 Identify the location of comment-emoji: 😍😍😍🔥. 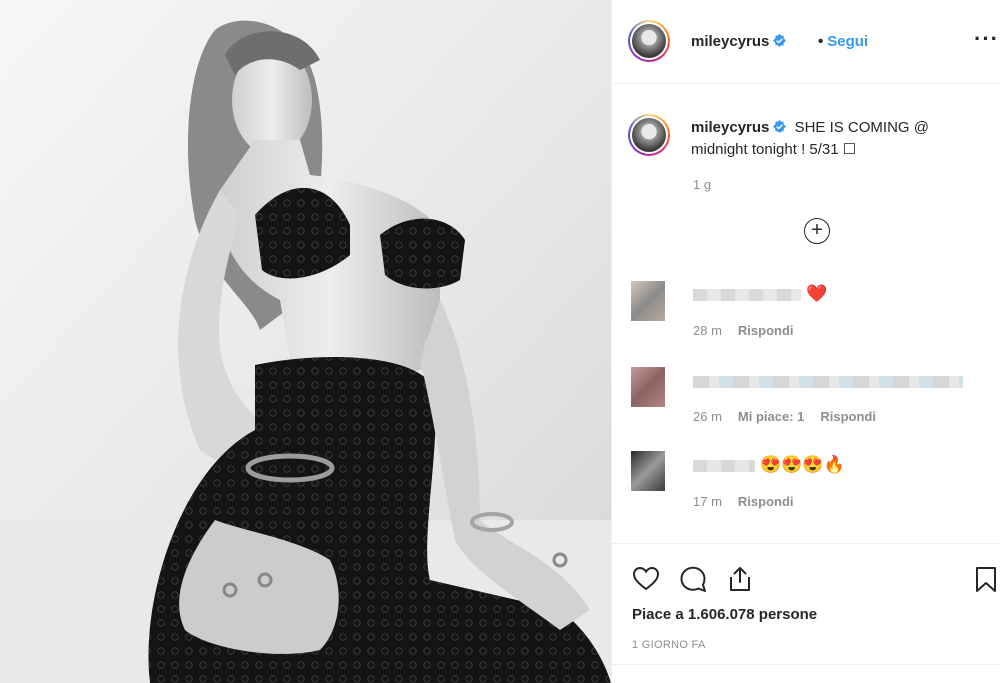
(802, 464).